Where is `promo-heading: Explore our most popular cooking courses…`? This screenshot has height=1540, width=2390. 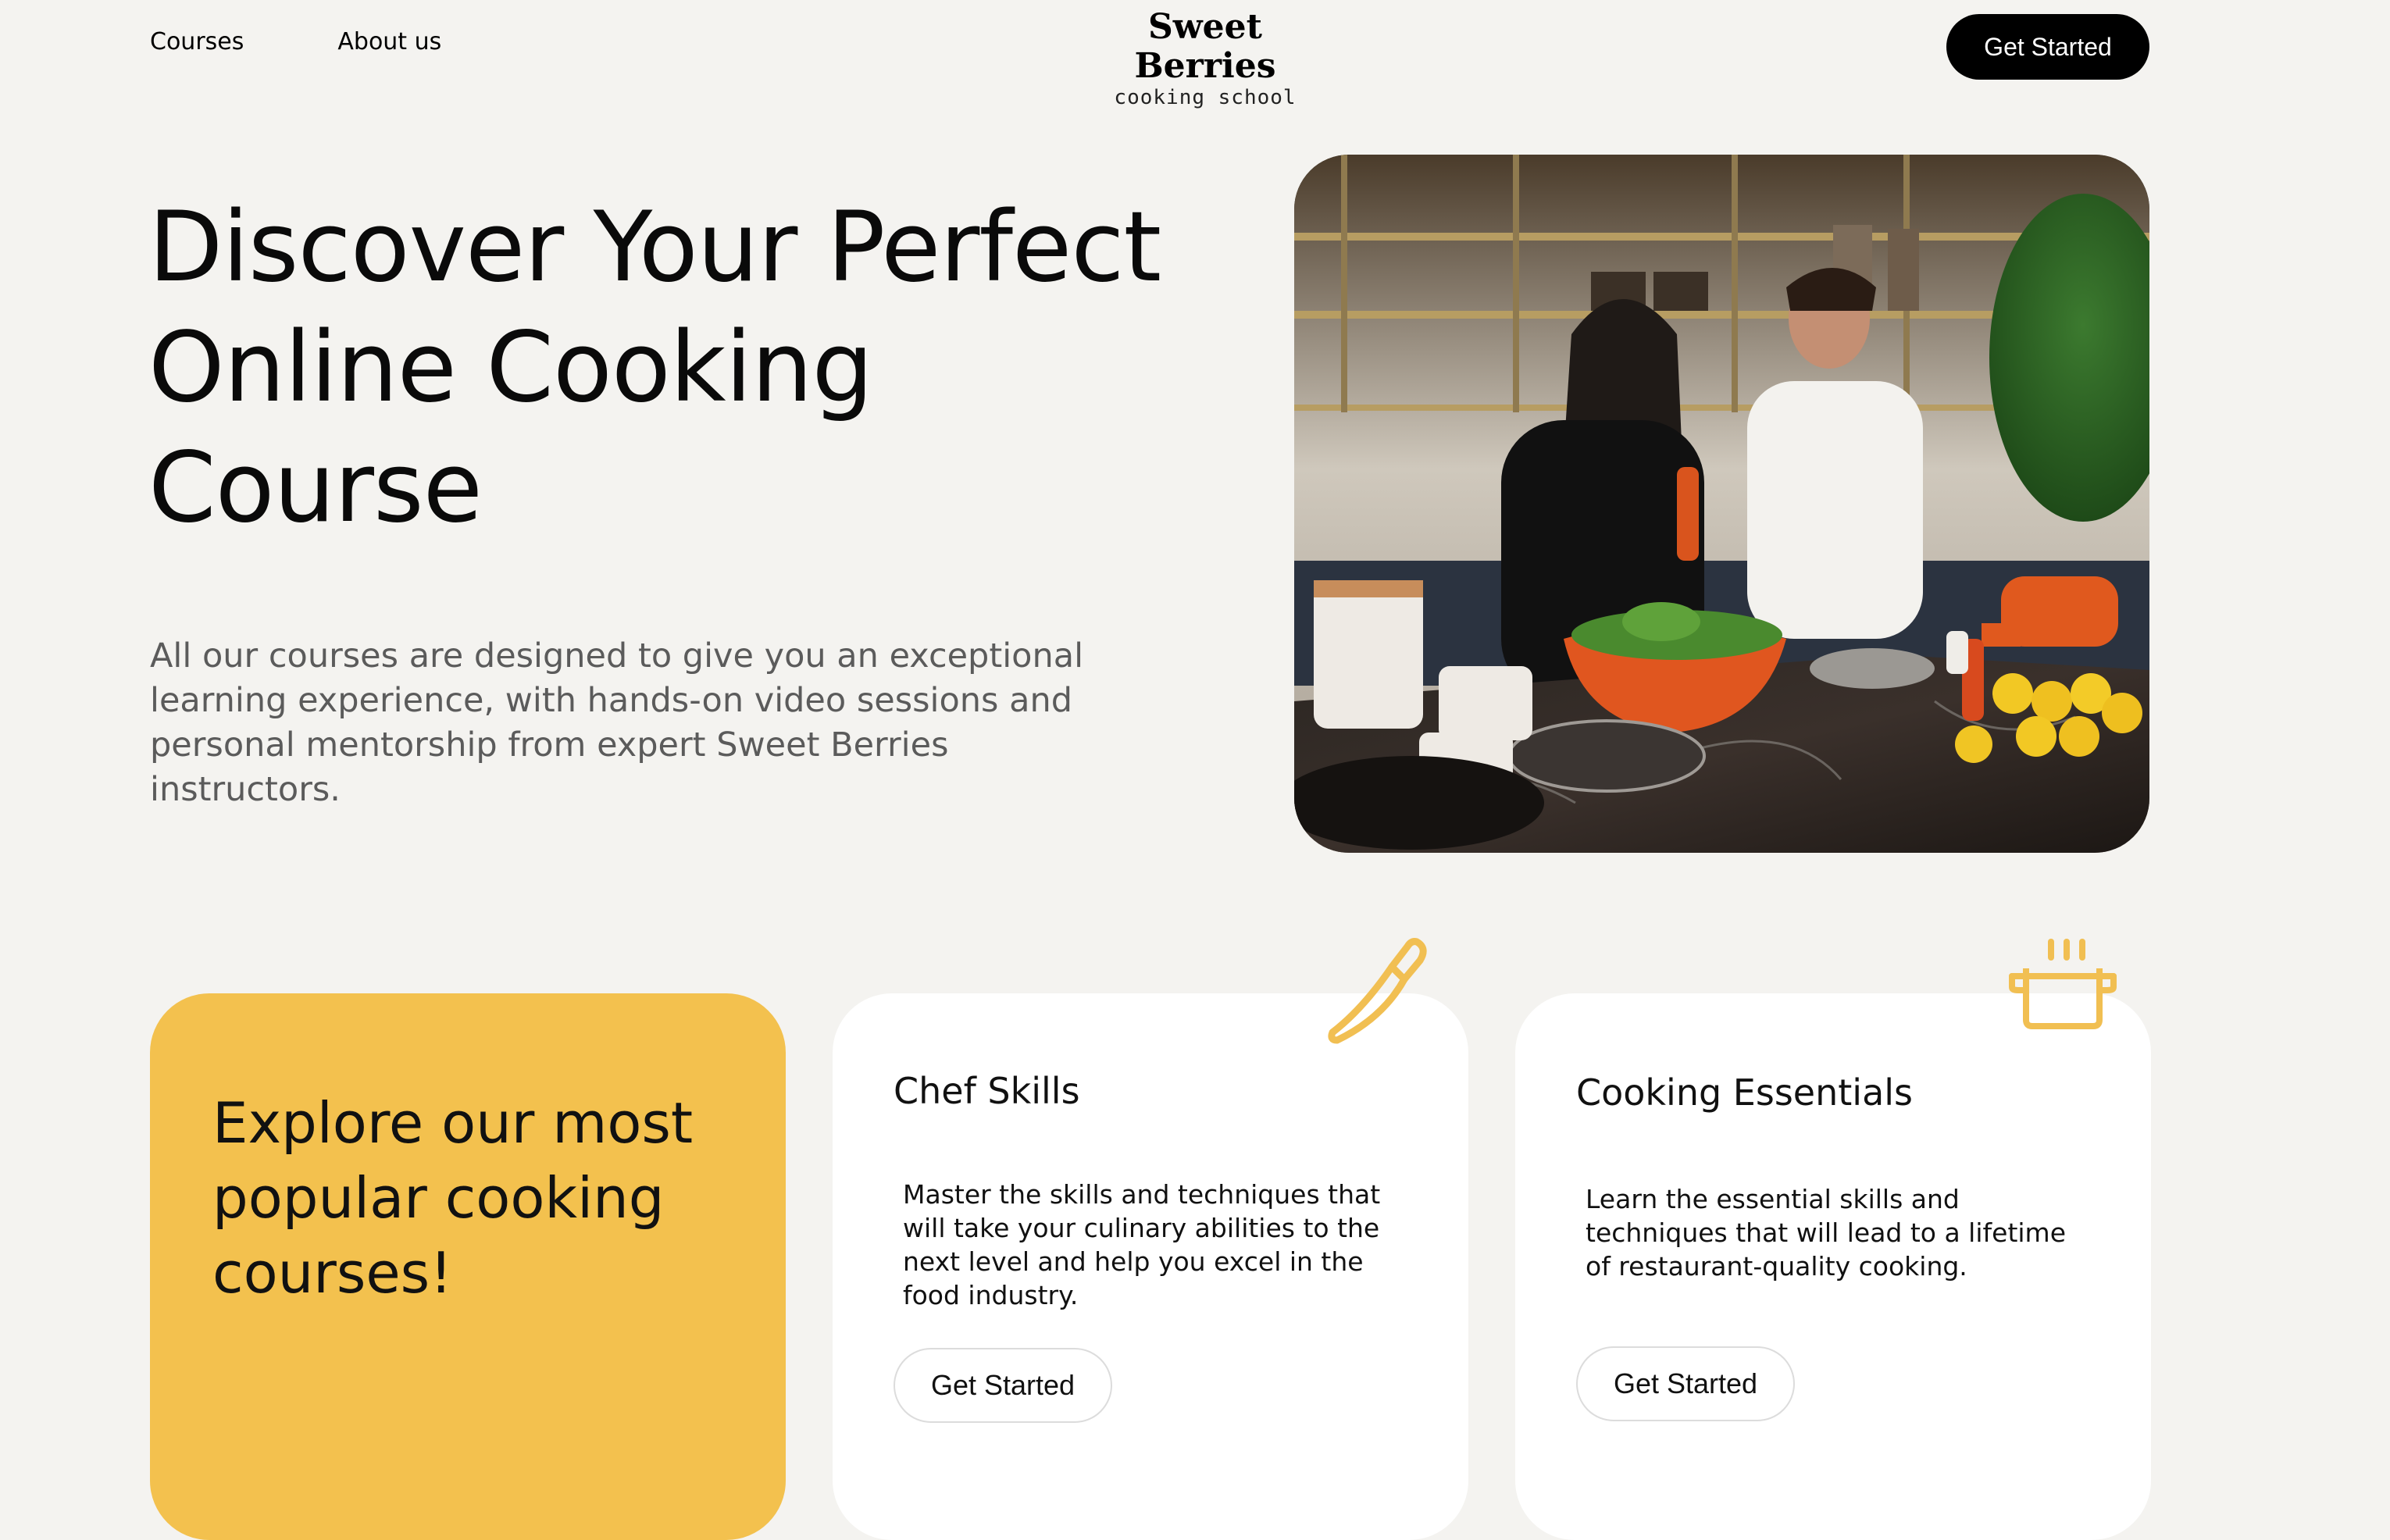 promo-heading: Explore our most popular cooking courses… is located at coordinates (453, 1198).